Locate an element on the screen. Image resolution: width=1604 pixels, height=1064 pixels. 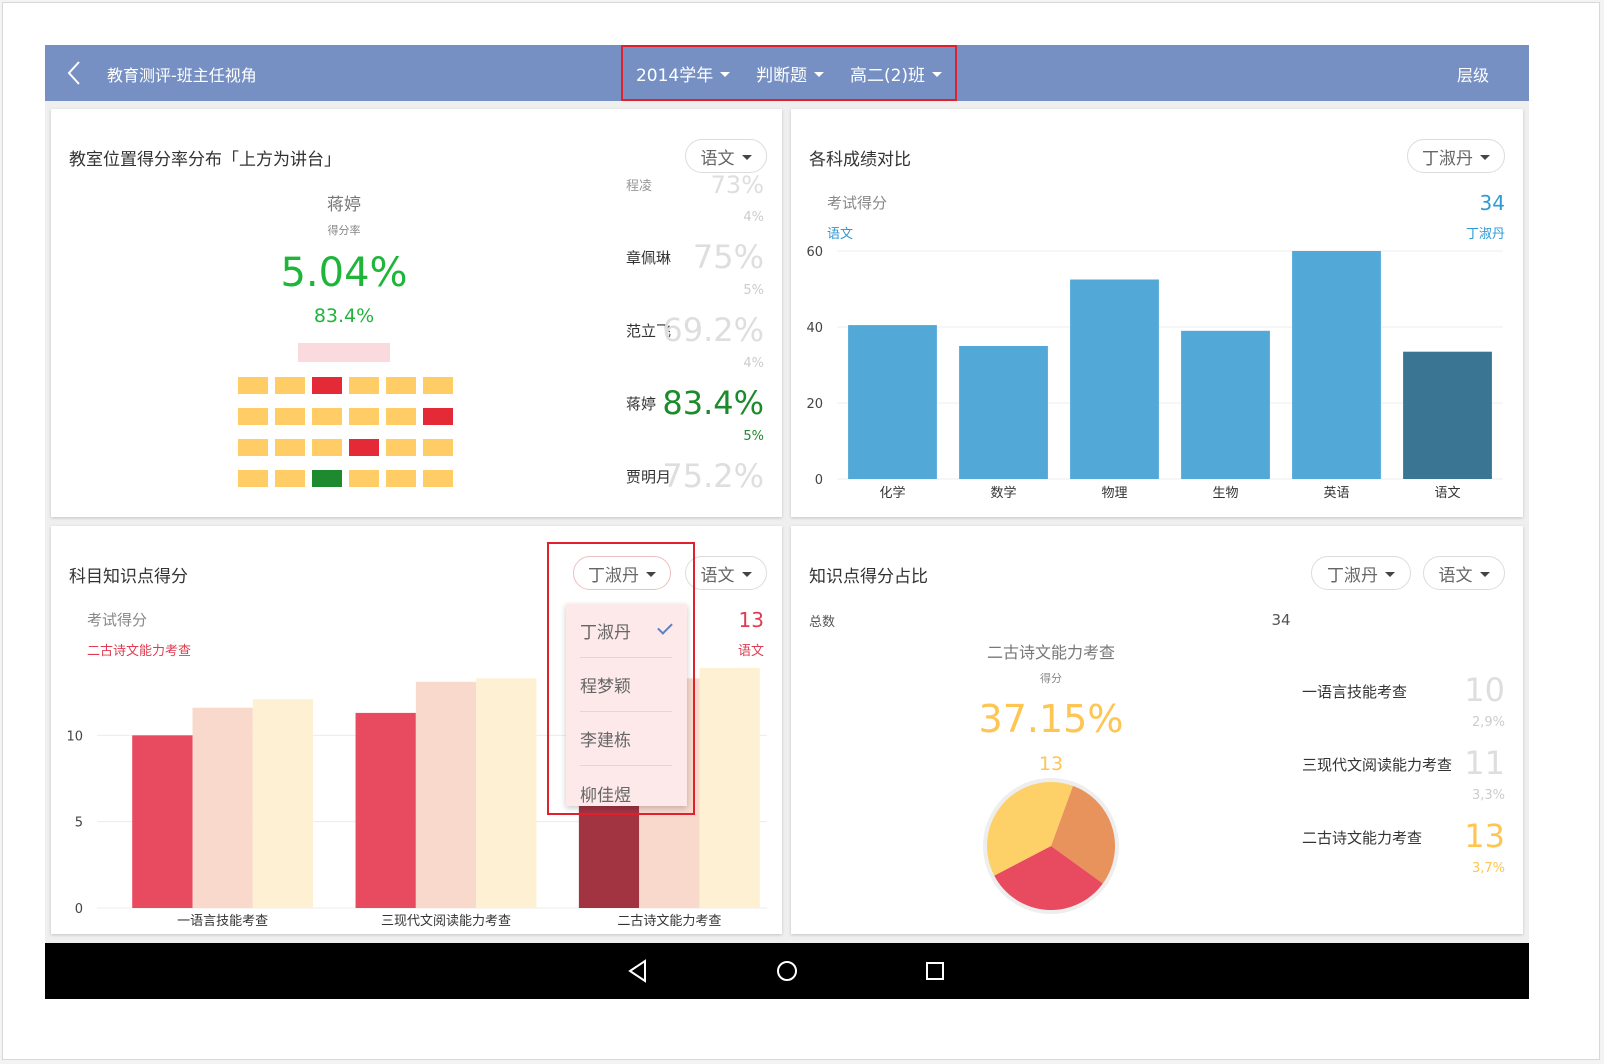
student-sub-value: 5% is located at coordinates (753, 436).